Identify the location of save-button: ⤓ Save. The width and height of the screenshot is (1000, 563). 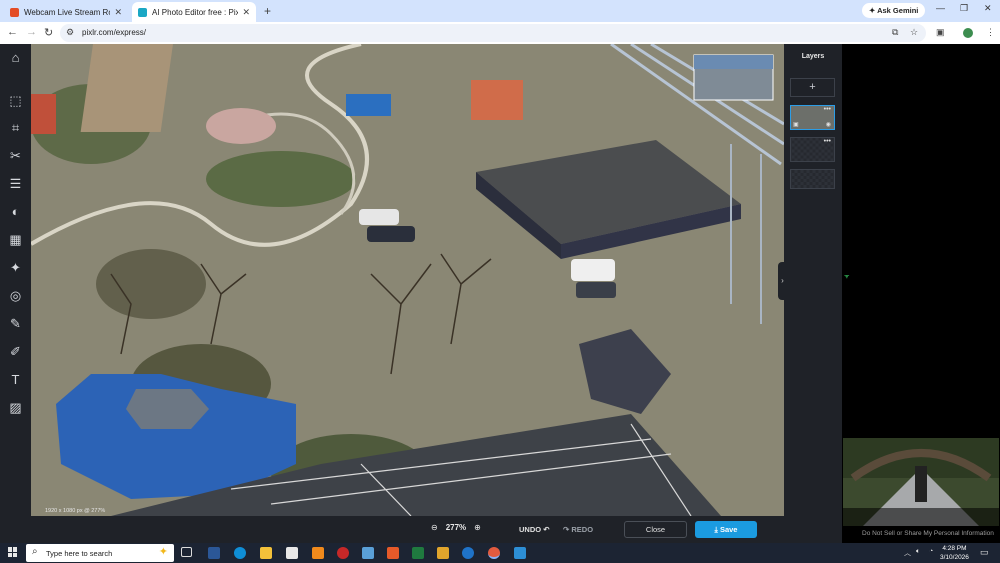
(726, 529).